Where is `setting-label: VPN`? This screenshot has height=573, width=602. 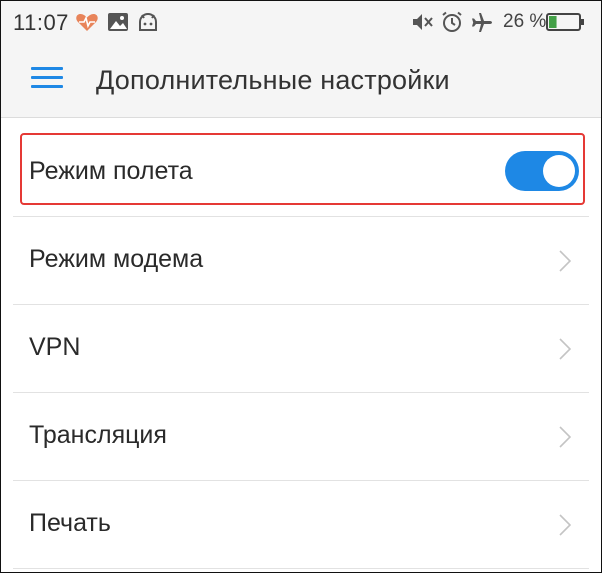 setting-label: VPN is located at coordinates (55, 347).